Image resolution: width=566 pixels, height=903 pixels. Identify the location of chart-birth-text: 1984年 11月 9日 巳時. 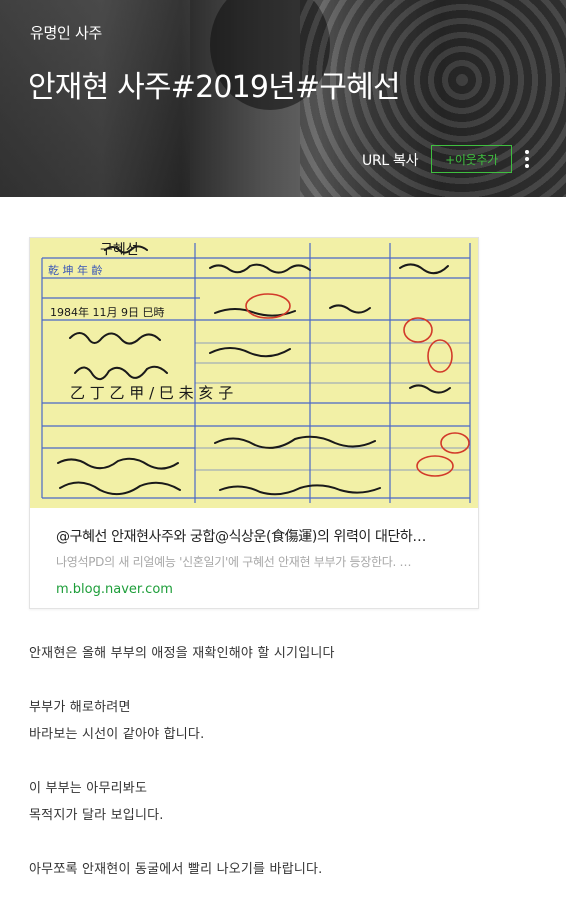
(107, 312).